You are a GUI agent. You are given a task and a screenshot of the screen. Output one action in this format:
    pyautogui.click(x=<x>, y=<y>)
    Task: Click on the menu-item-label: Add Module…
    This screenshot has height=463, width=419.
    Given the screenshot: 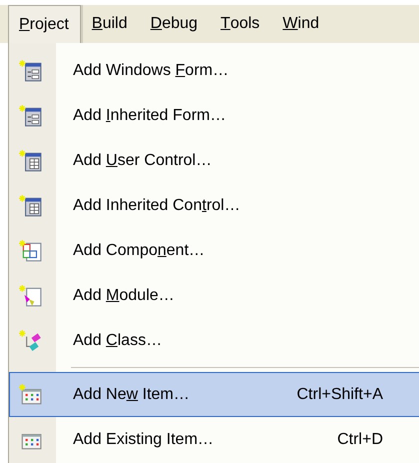 What is the action you would take?
    pyautogui.click(x=124, y=295)
    